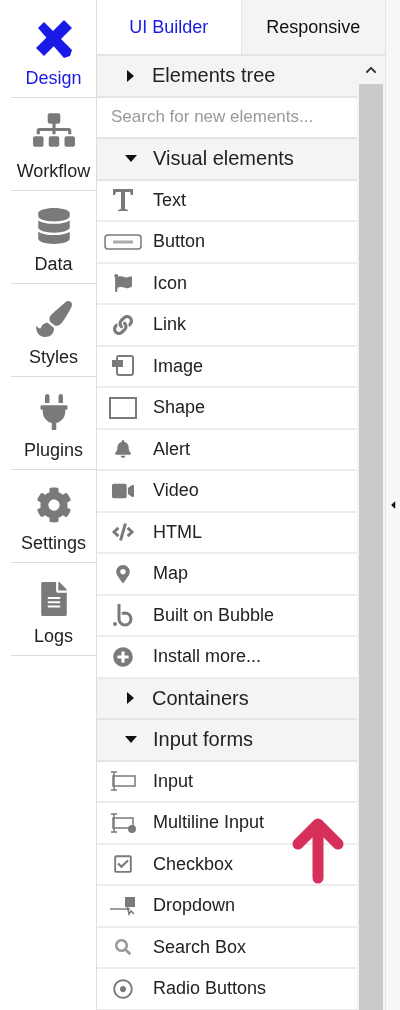 The width and height of the screenshot is (400, 1010). What do you see at coordinates (123, 947) in the screenshot?
I see `search-icon` at bounding box center [123, 947].